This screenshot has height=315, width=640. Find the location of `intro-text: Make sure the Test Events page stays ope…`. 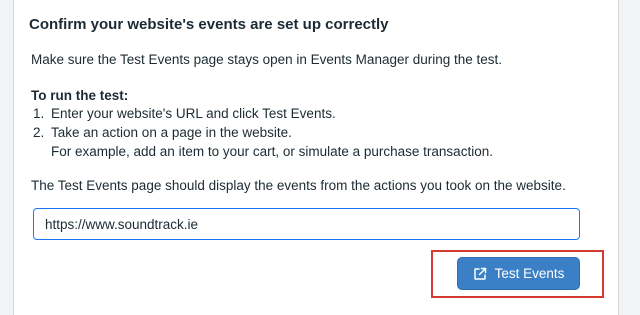

intro-text: Make sure the Test Events page stays ope… is located at coordinates (267, 59).